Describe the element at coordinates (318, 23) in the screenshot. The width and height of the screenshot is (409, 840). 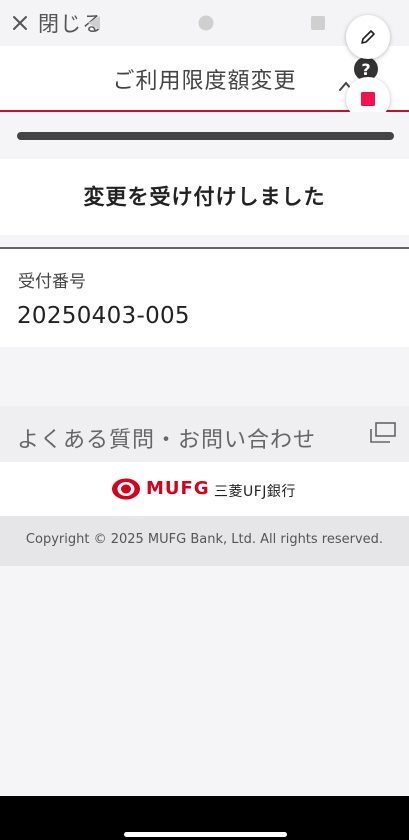
I see `recents-square-icon` at that location.